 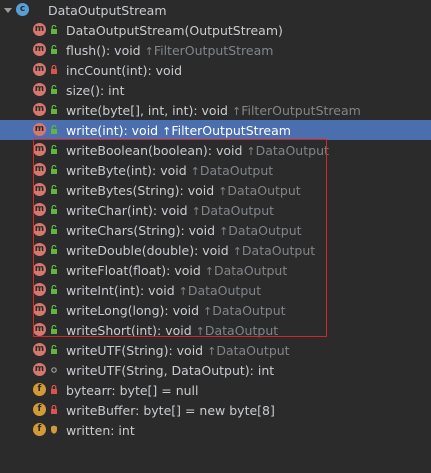 I want to click on method-row: m write(int): void ↑FilterOutputStream, so click(x=215, y=130).